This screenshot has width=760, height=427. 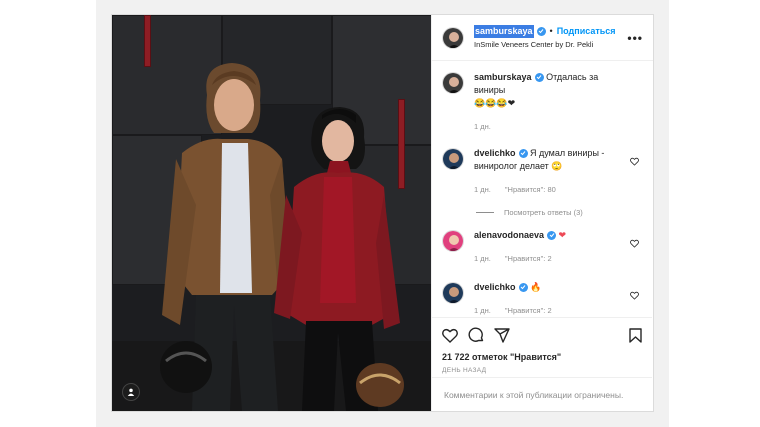 I want to click on like-heart-icon, so click(x=450, y=335).